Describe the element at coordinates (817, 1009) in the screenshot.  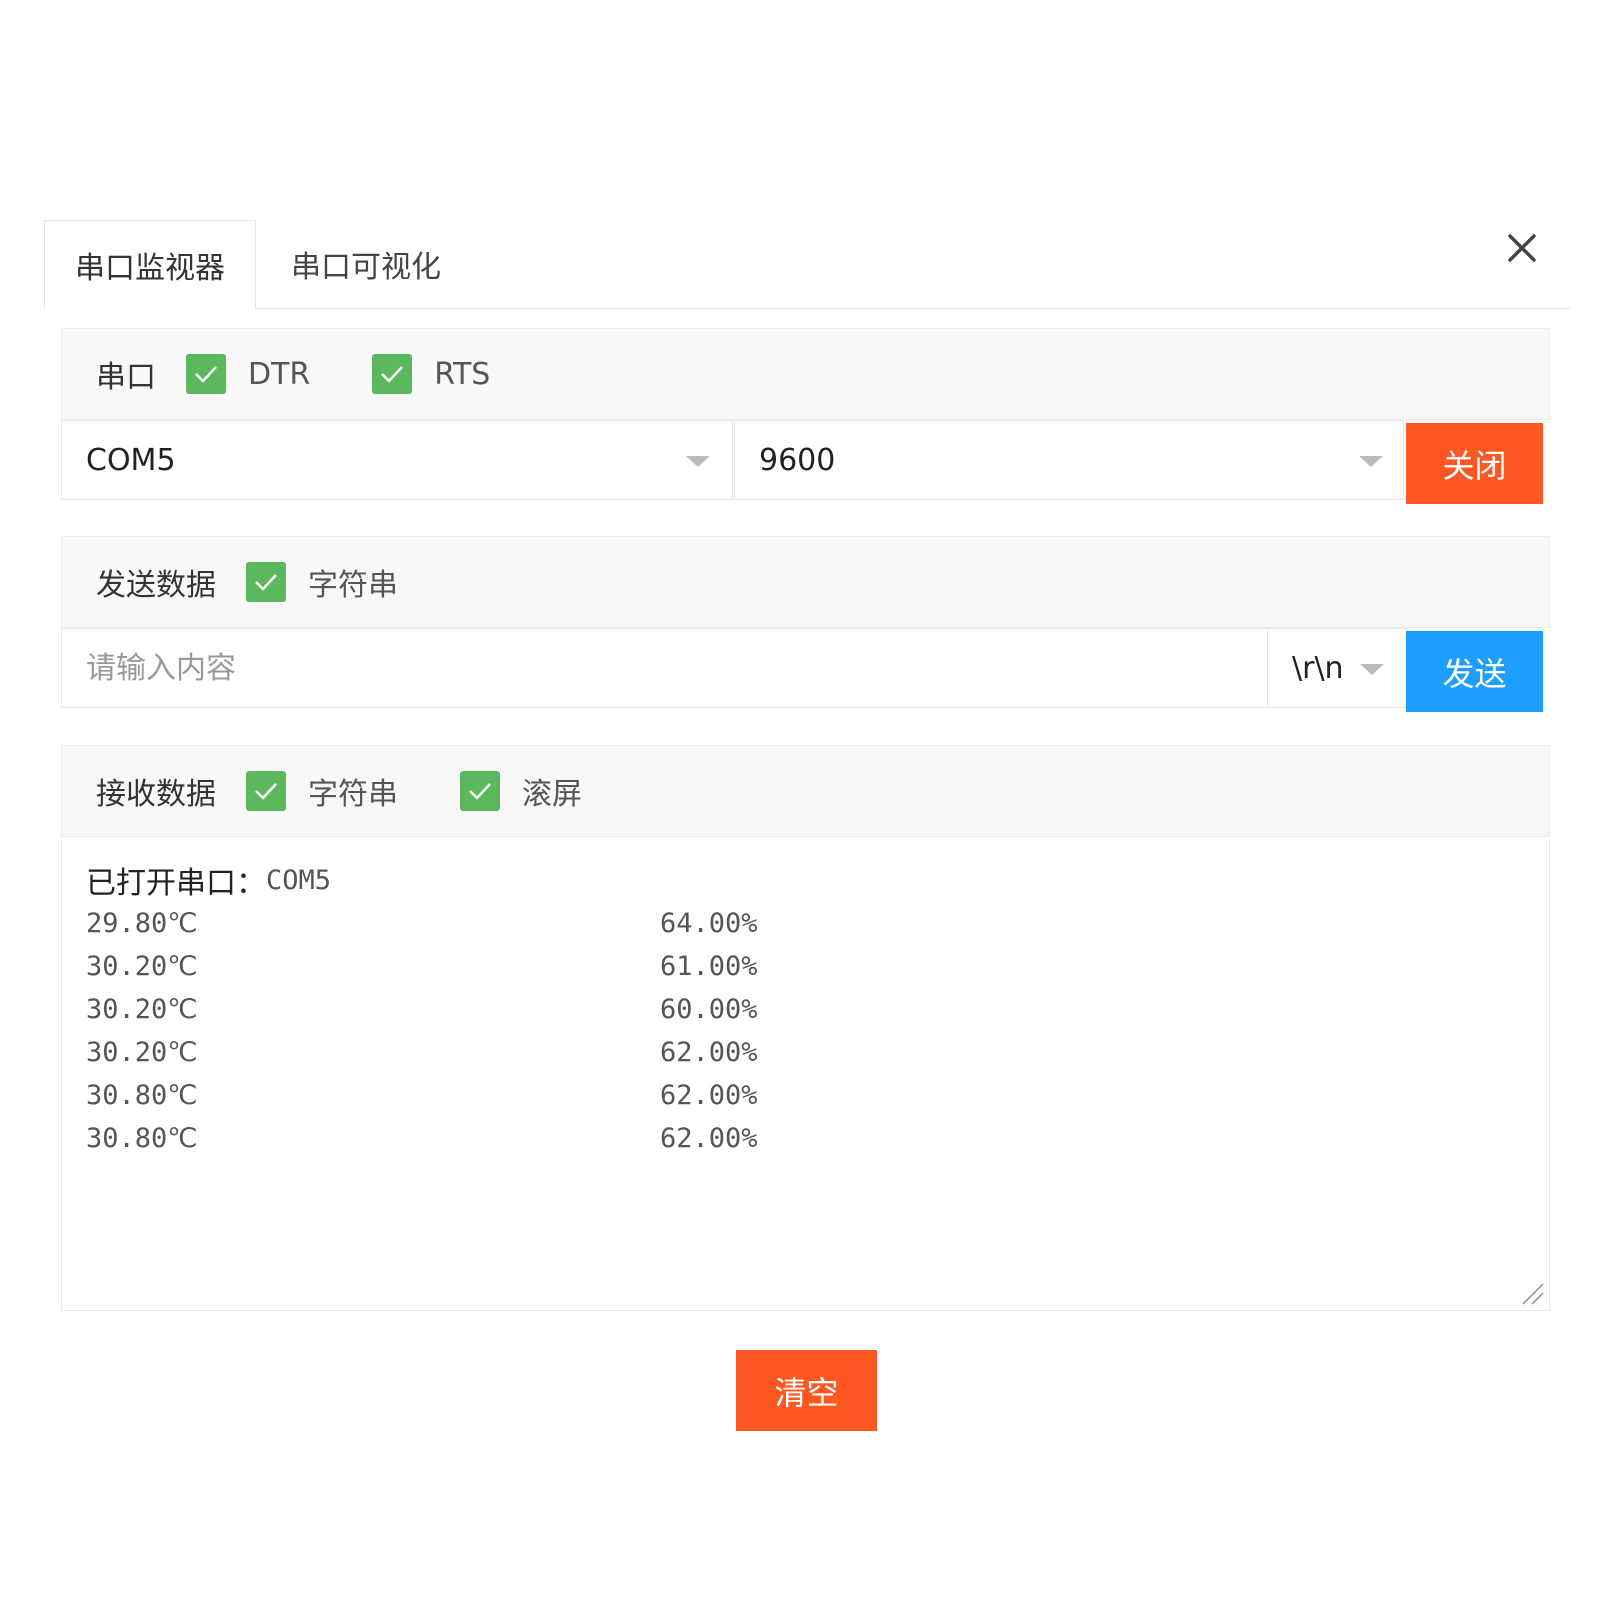
I see `data-row: 30.20℃ 60.00%` at that location.